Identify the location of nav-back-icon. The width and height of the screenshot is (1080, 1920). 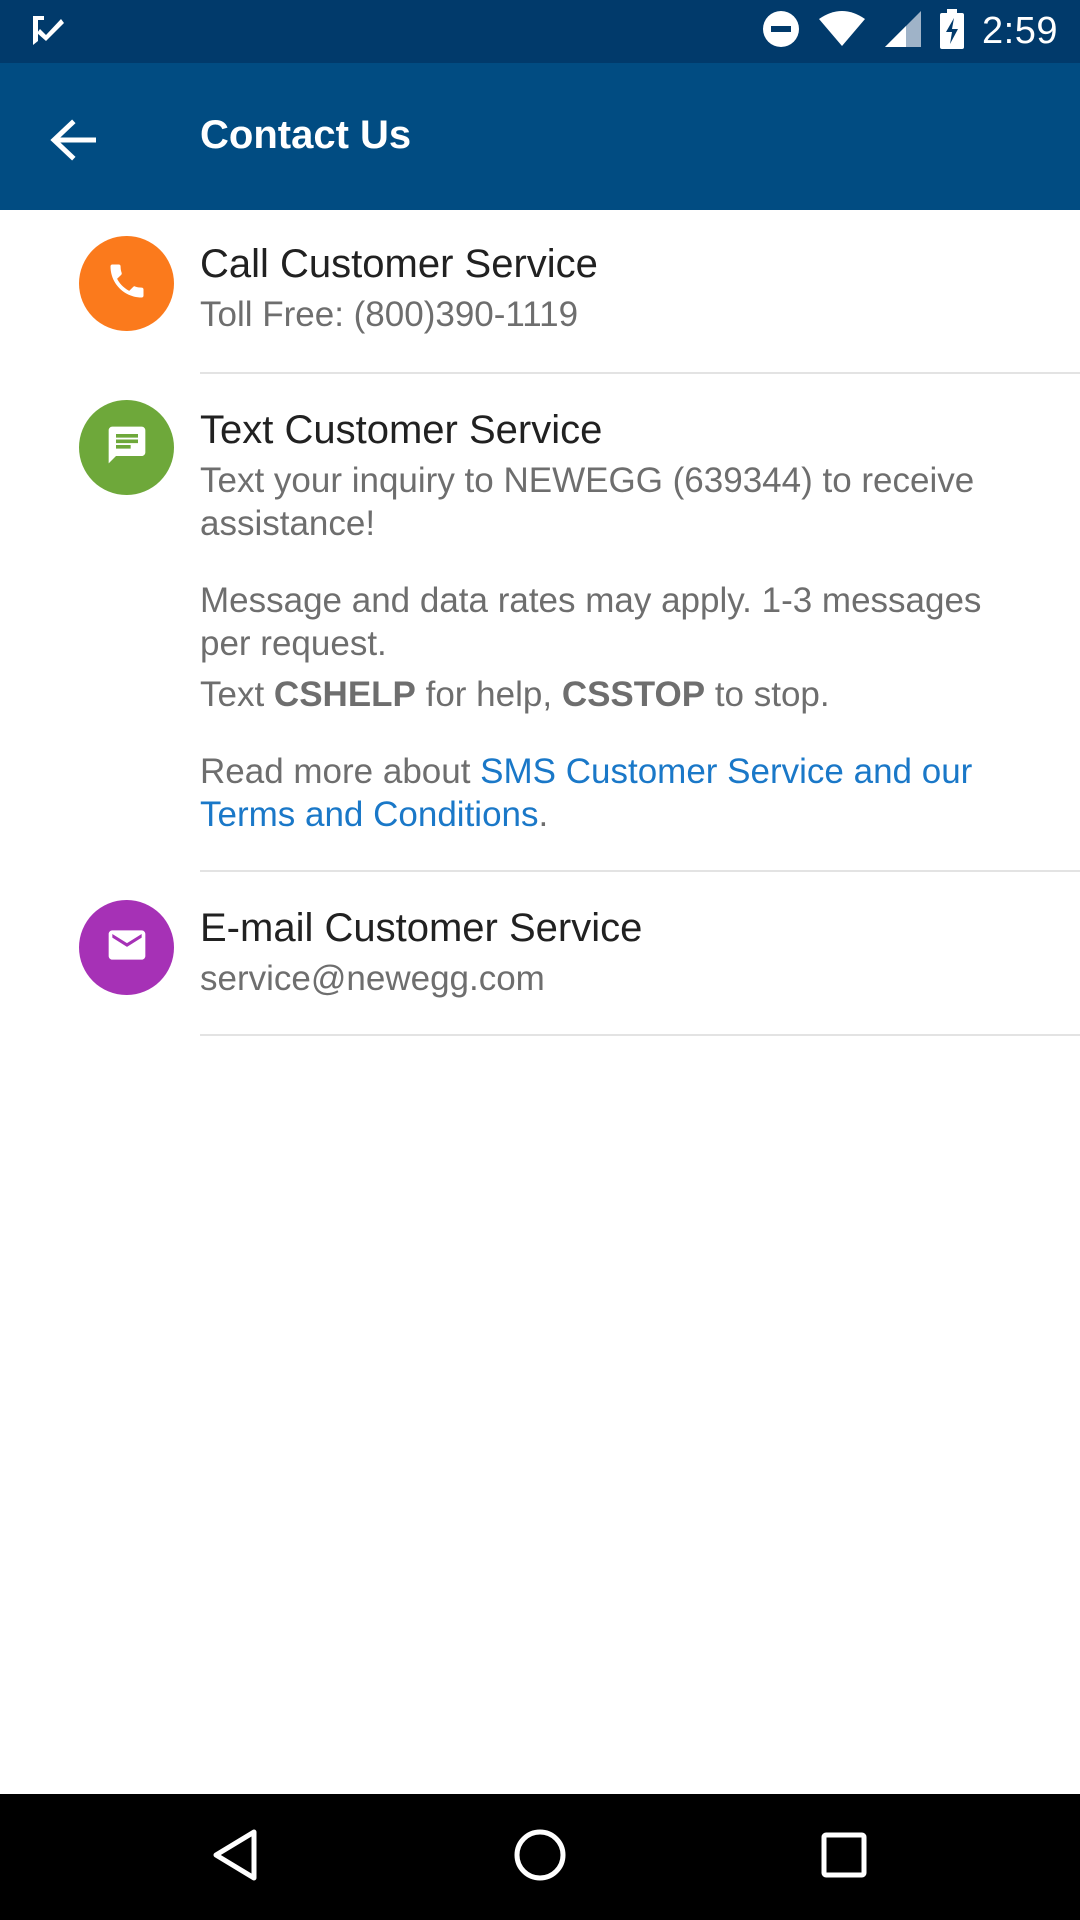
(235, 1857).